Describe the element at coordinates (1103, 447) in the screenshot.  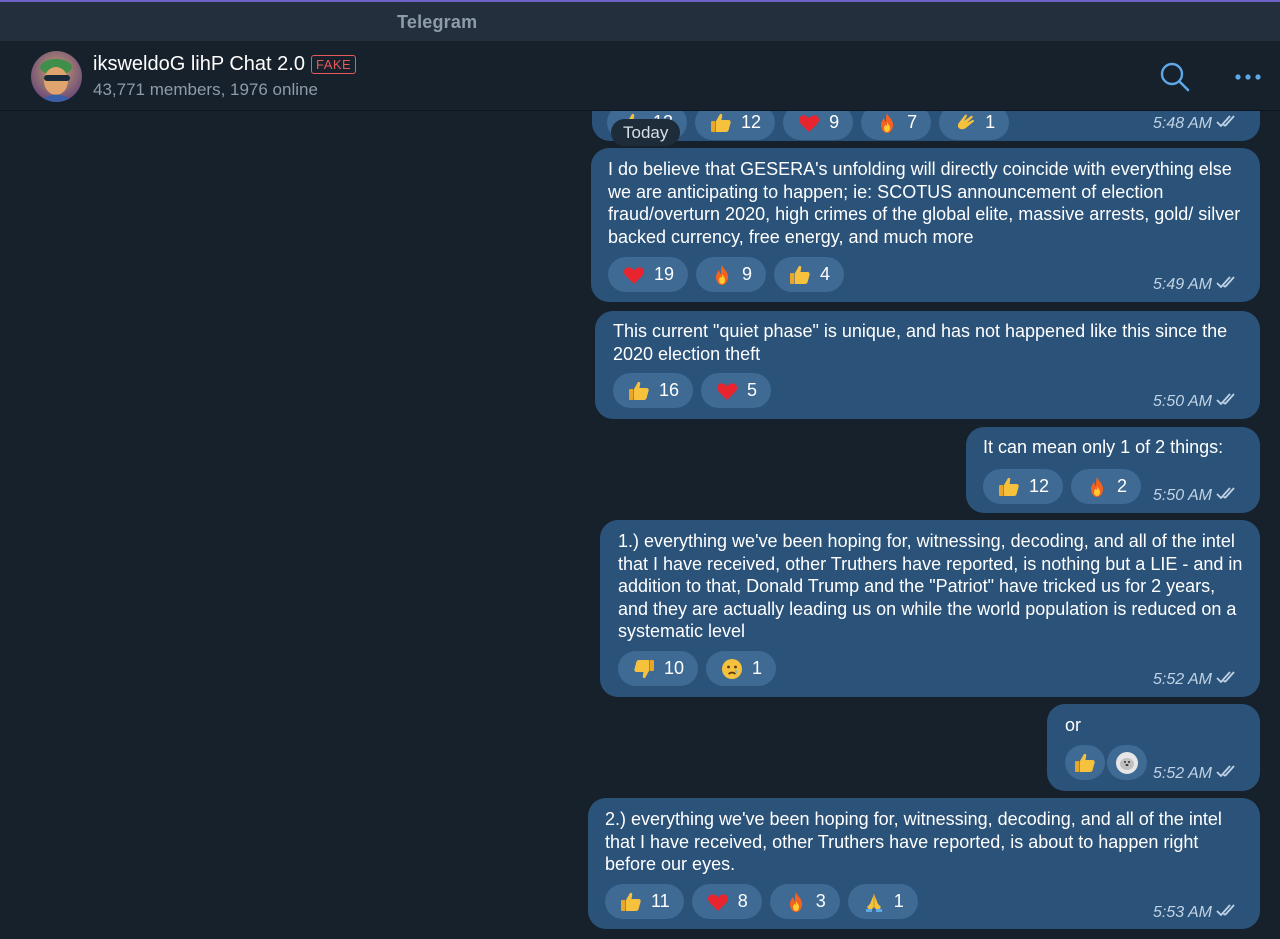
I see `message-text: It can mean only 1 of 2 things:` at that location.